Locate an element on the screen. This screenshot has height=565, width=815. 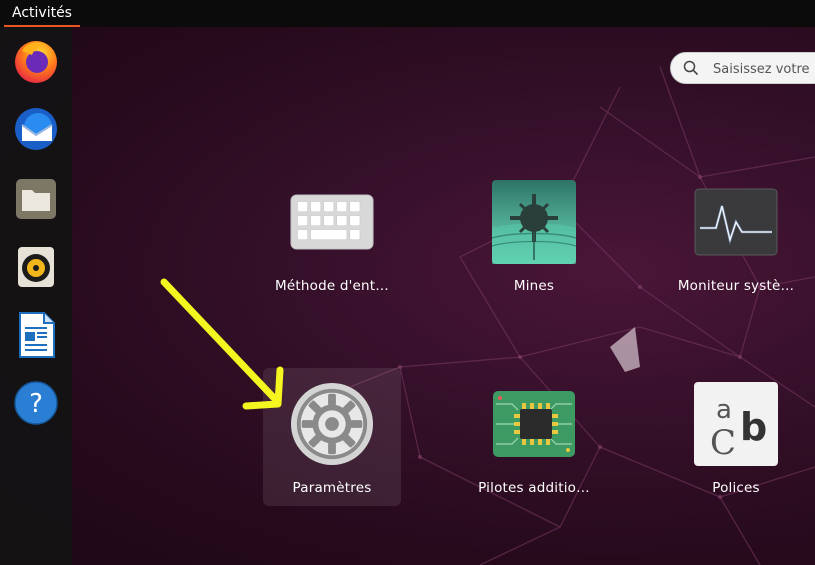
thunderbird-icon is located at coordinates (36, 129).